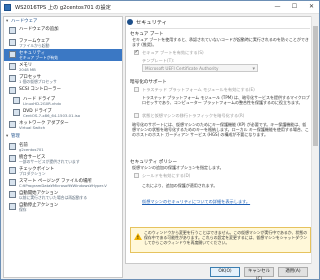 The image size is (320, 280). Describe the element at coordinates (63, 31) in the screenshot. I see `tree-item-add-hardware: ハードウェアの追加` at that location.